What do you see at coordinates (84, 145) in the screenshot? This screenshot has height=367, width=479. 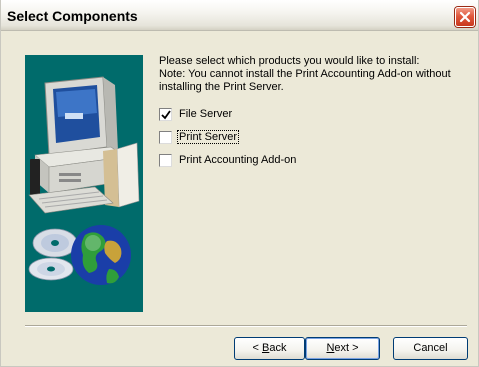 I see `computer-icon` at bounding box center [84, 145].